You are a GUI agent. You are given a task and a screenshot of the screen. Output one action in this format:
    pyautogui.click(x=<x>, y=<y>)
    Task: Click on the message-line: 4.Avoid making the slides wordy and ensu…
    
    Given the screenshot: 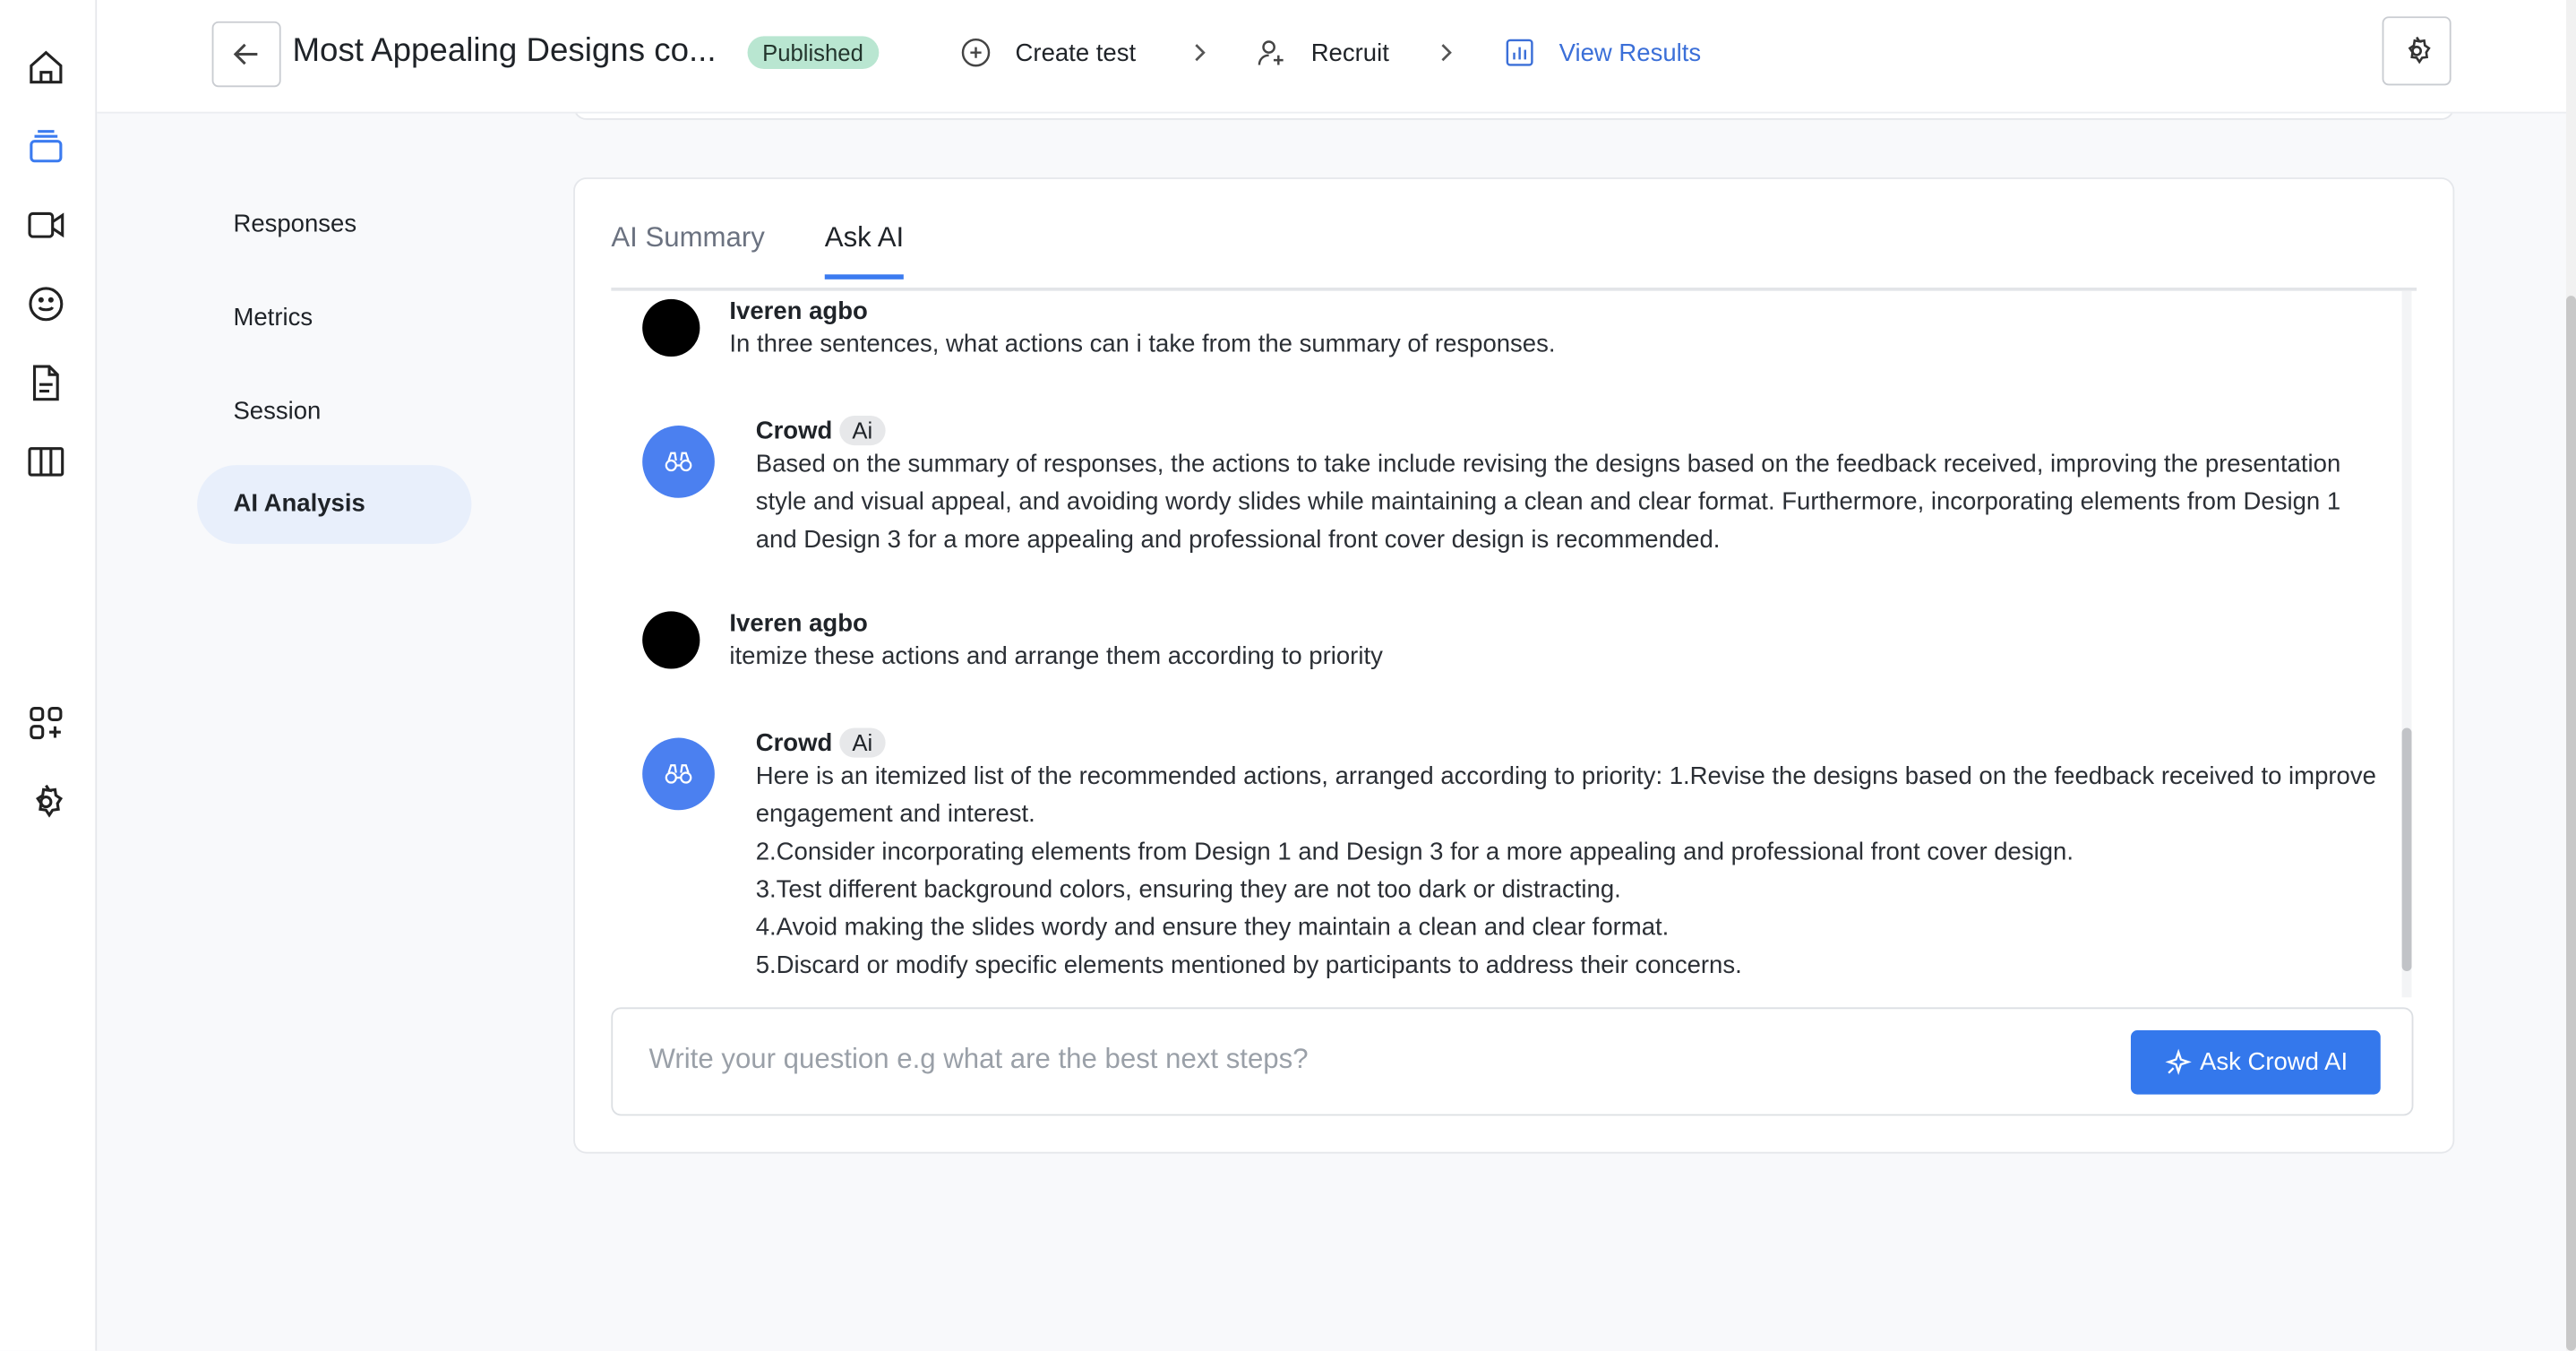 What is the action you would take?
    pyautogui.click(x=1212, y=927)
    